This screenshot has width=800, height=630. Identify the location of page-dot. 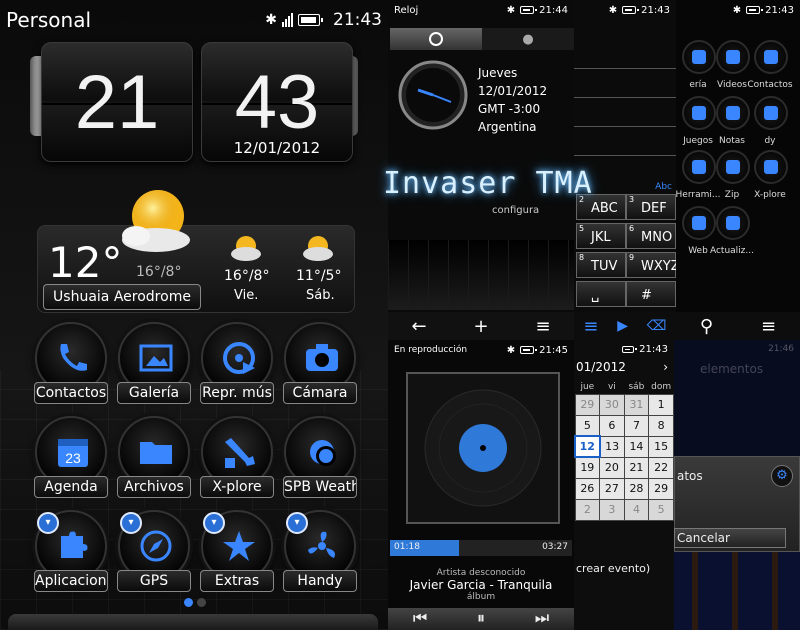
(201, 602).